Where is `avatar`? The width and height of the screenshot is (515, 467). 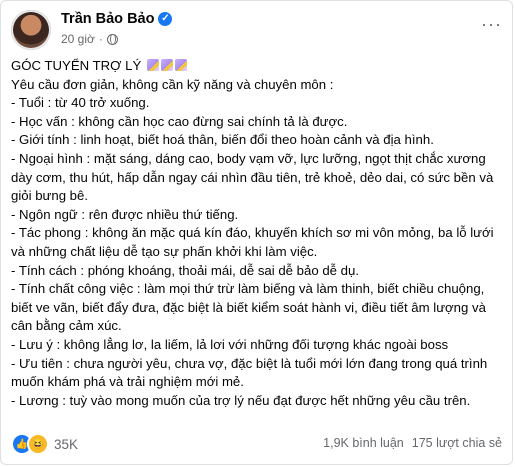 avatar is located at coordinates (31, 30).